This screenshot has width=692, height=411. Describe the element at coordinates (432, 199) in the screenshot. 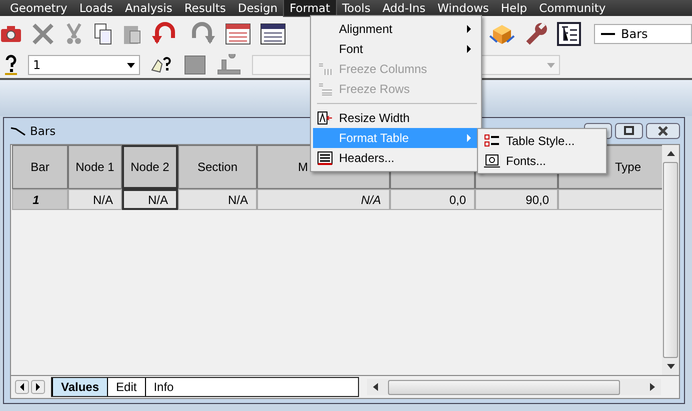

I see `table-cell: 0,0` at that location.